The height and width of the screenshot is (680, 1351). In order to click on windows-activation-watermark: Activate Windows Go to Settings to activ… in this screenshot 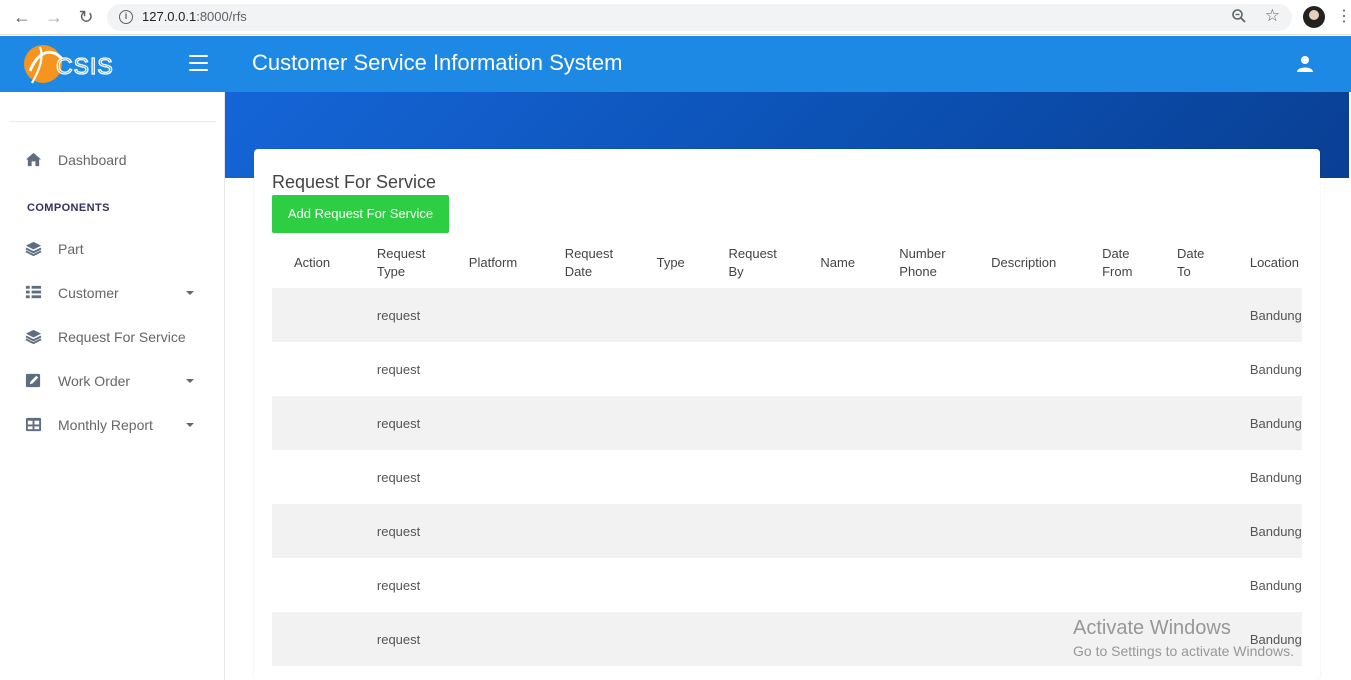, I will do `click(1183, 638)`.